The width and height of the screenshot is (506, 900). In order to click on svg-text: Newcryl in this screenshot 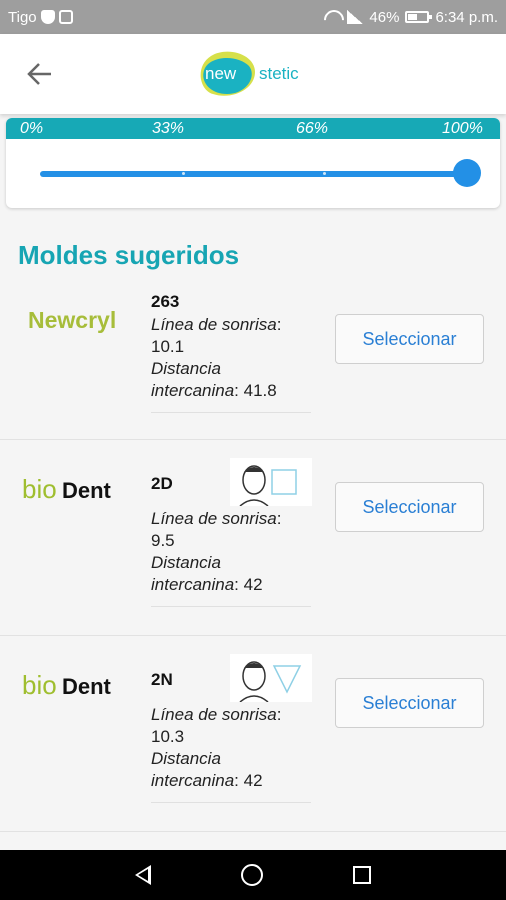, I will do `click(72, 320)`.